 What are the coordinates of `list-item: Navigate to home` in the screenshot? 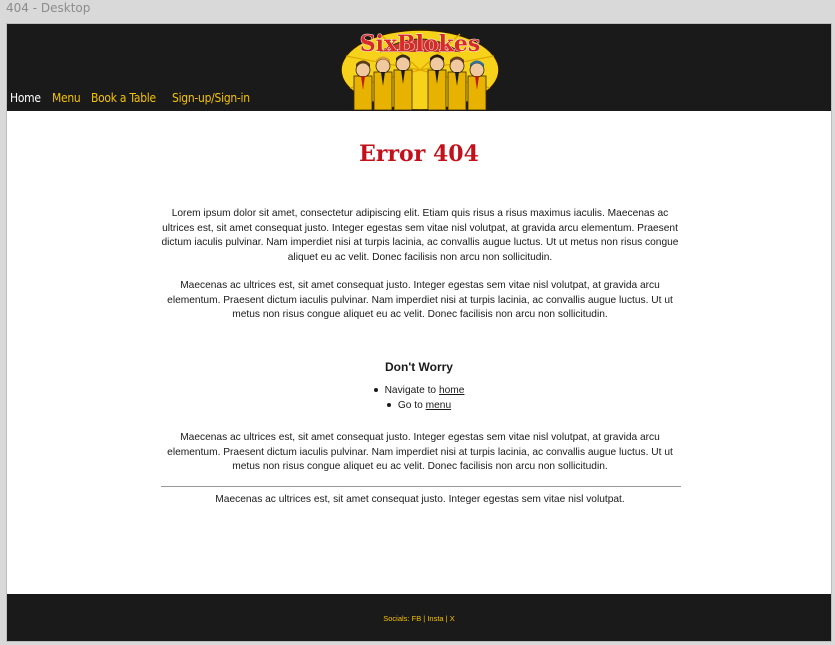 It's located at (419, 391).